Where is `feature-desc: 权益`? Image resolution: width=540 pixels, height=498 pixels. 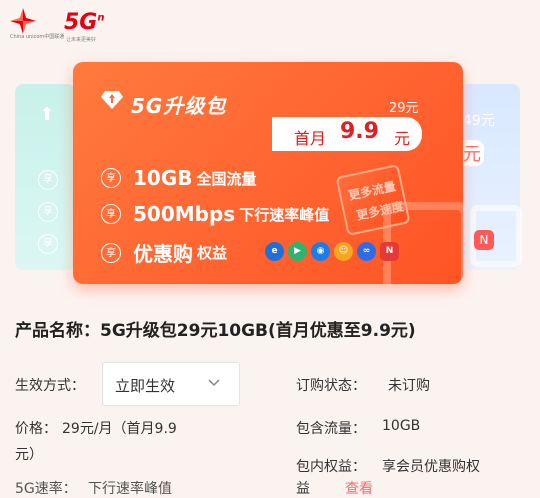 feature-desc: 权益 is located at coordinates (212, 253).